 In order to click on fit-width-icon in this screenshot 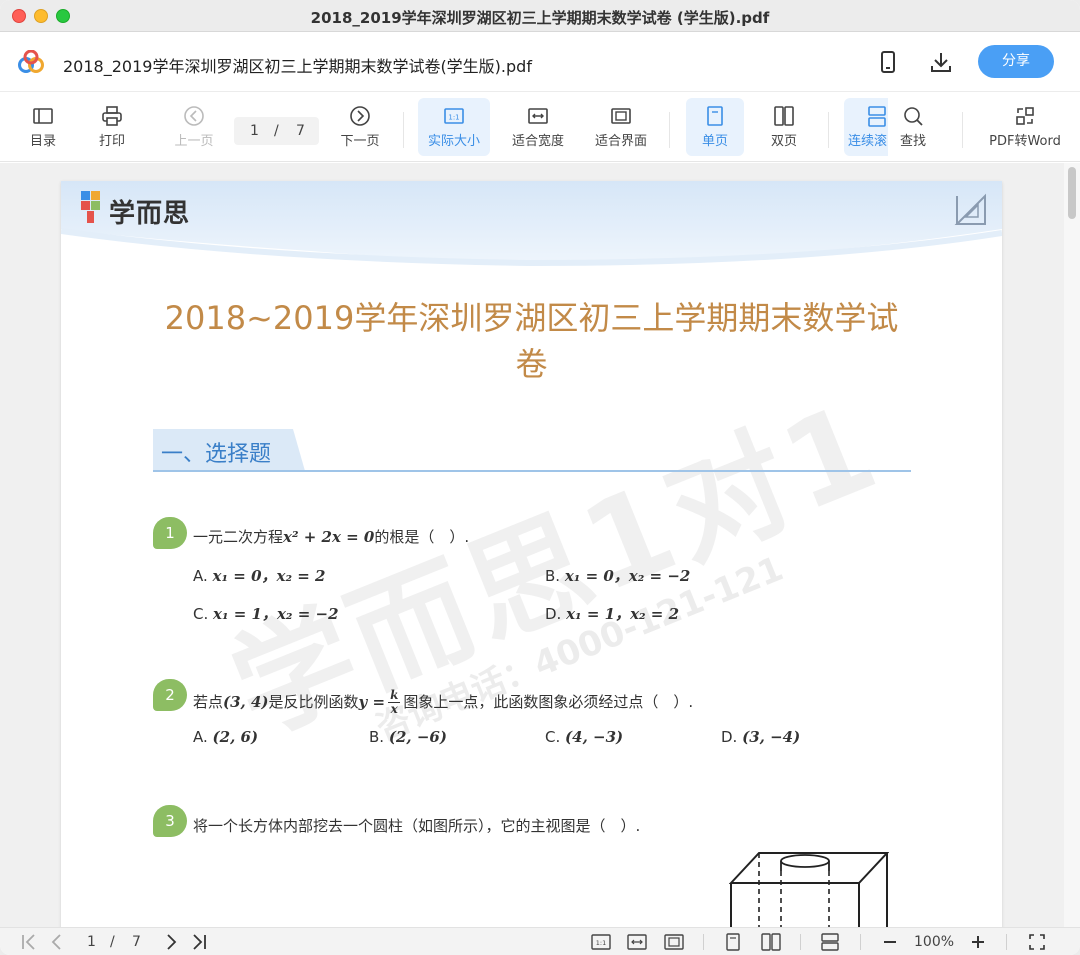, I will do `click(637, 942)`.